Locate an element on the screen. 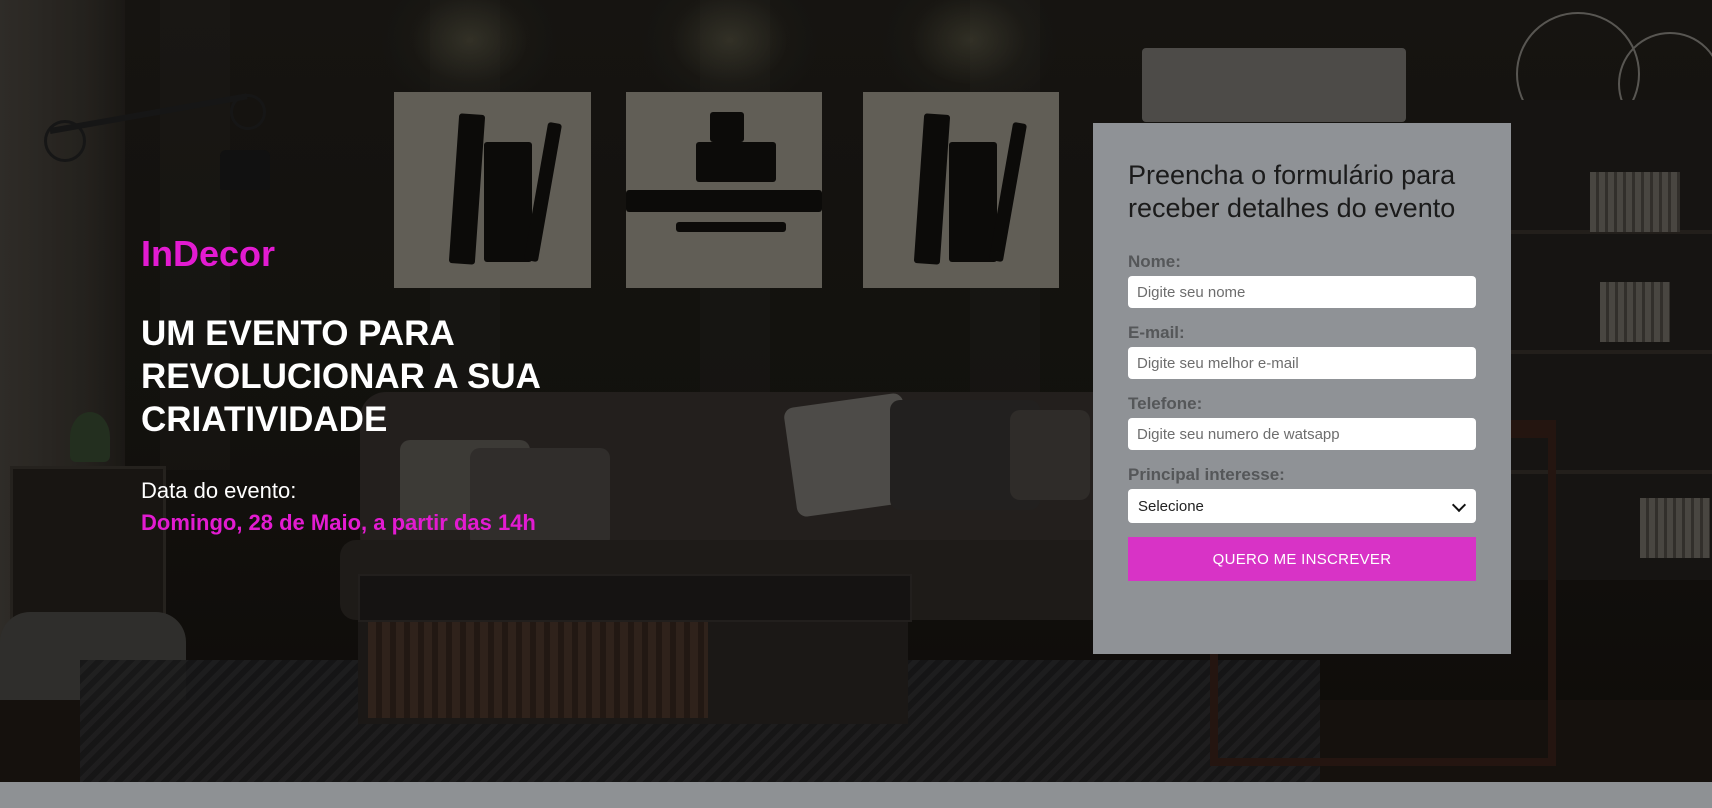 Image resolution: width=1712 pixels, height=808 pixels. email-input is located at coordinates (1302, 363).